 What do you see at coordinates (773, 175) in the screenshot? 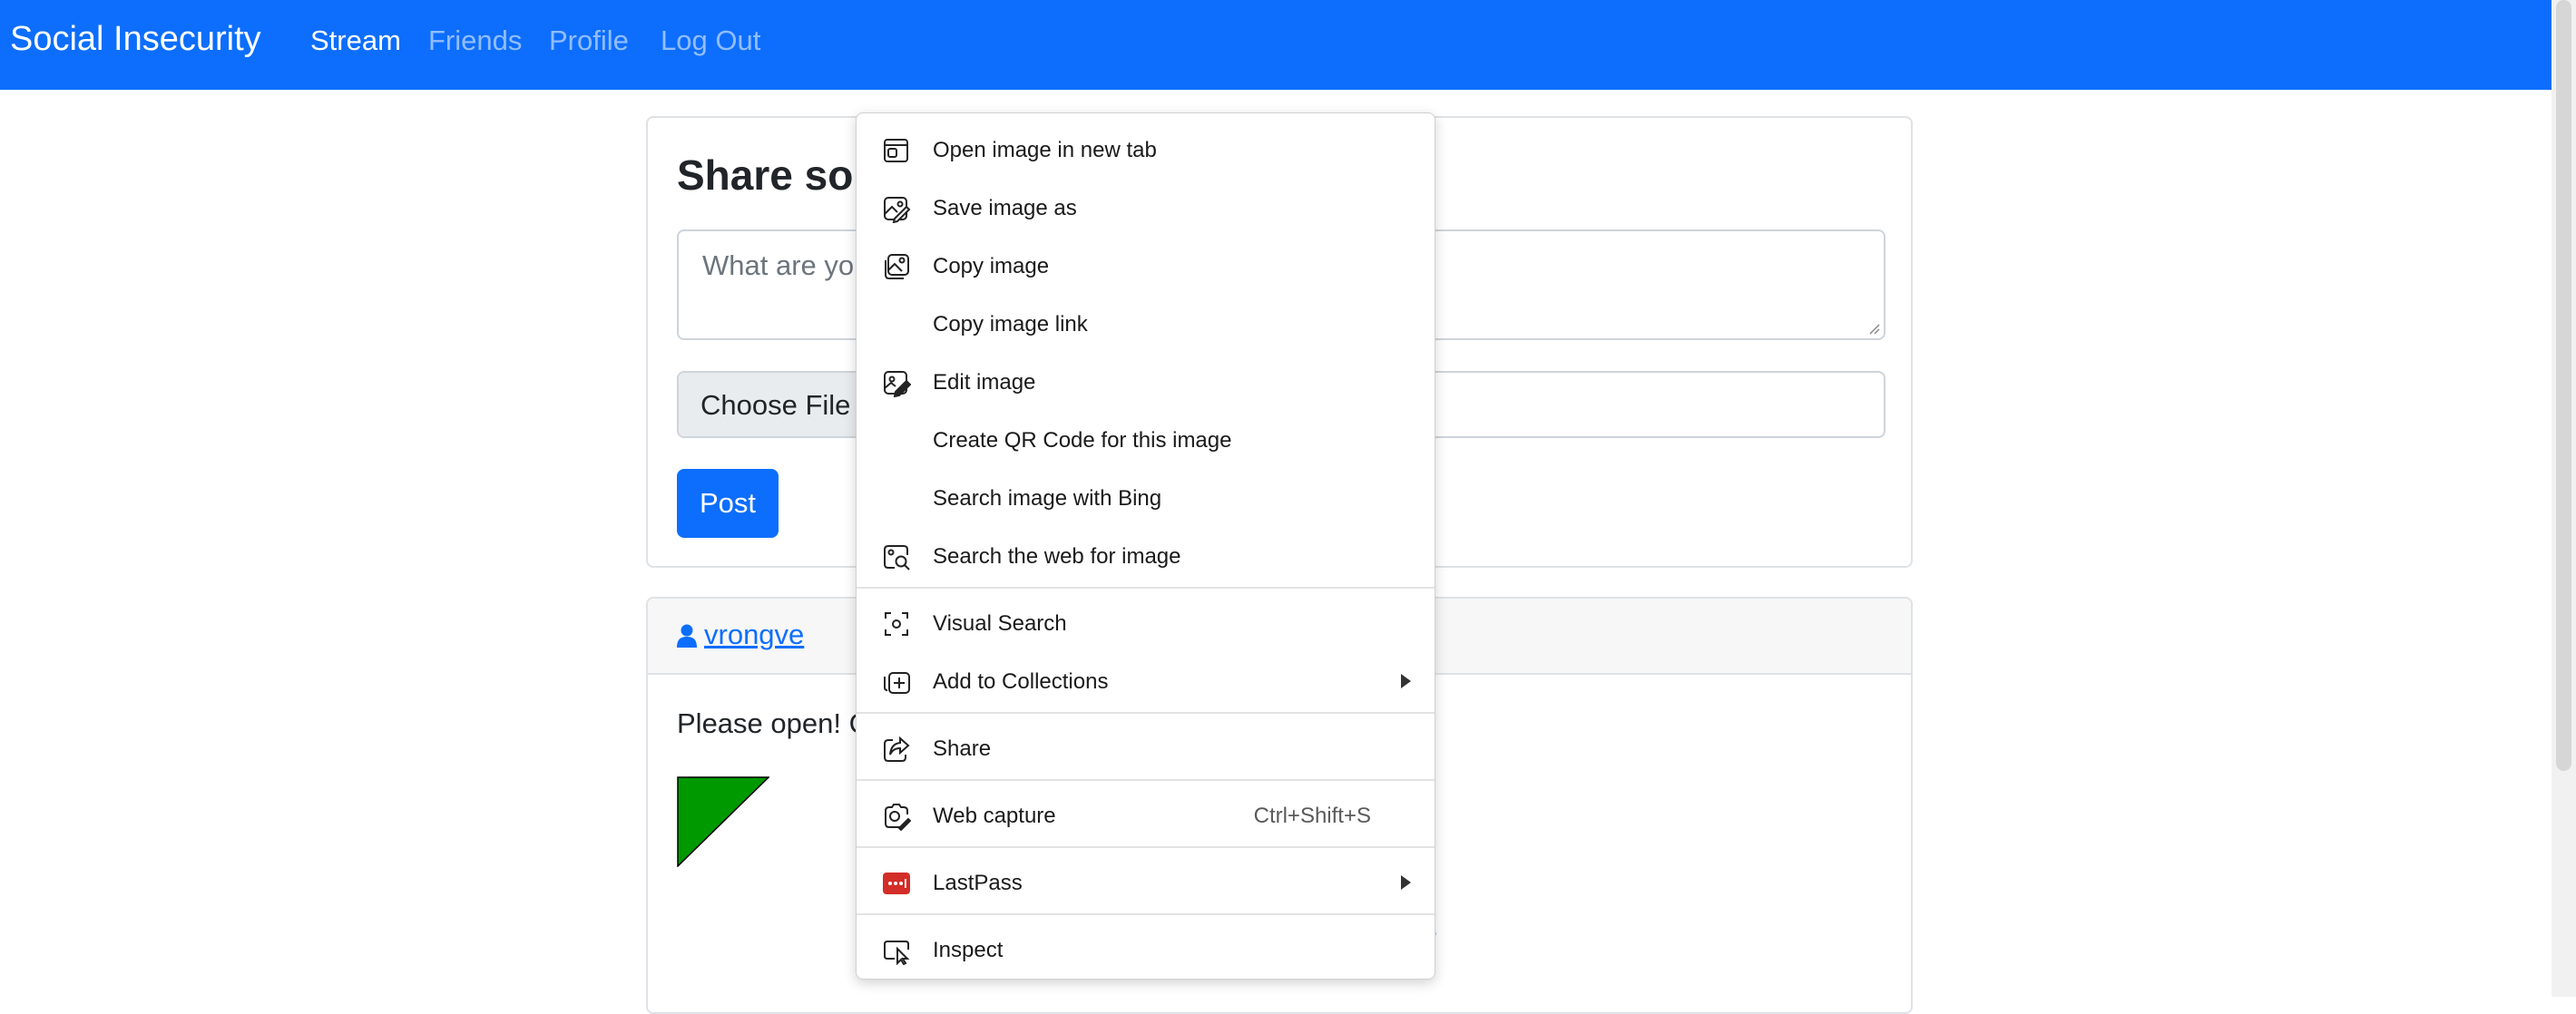
I see `share-title: Share sor` at bounding box center [773, 175].